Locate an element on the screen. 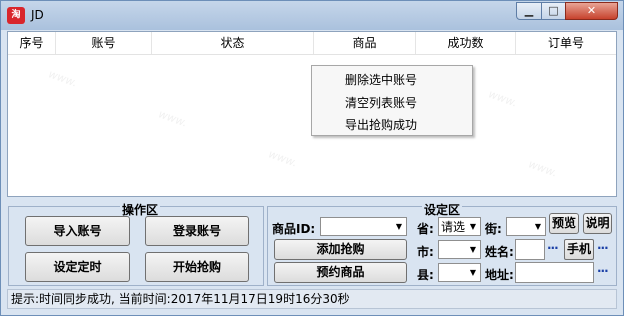 This screenshot has width=624, height=316. list-header: 序号 账号 状态 商品 成功数 订单号 is located at coordinates (312, 43).